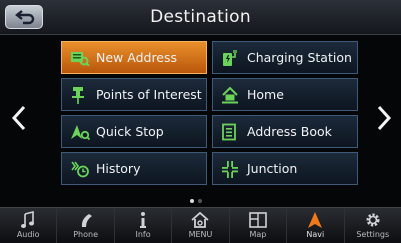 This screenshot has width=401, height=243. What do you see at coordinates (83, 58) in the screenshot?
I see `new-address-icon` at bounding box center [83, 58].